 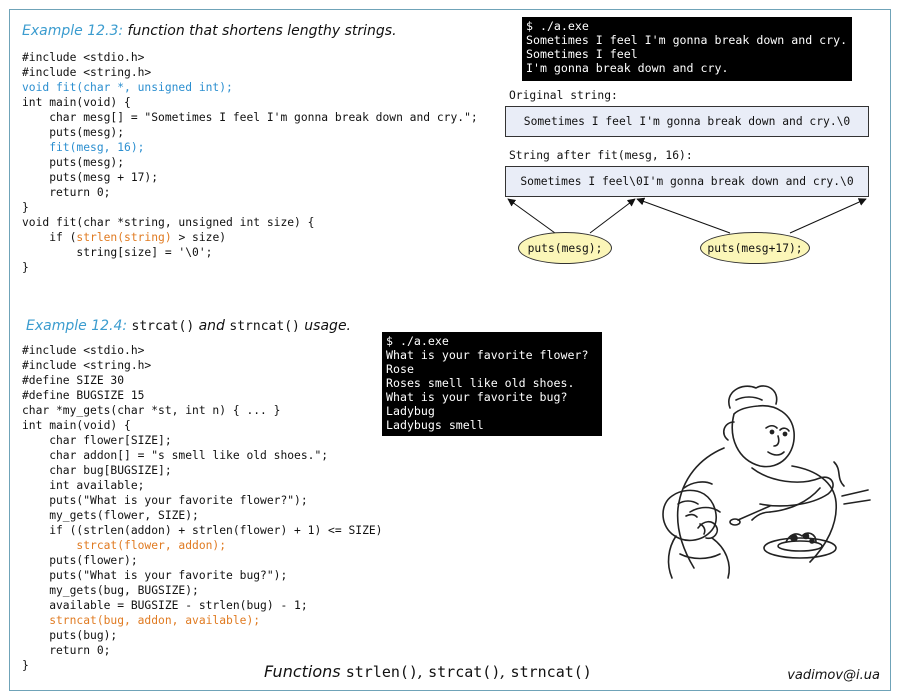 What do you see at coordinates (755, 248) in the screenshot?
I see `puts-mesg17-bubble: puts(mesg+17);` at bounding box center [755, 248].